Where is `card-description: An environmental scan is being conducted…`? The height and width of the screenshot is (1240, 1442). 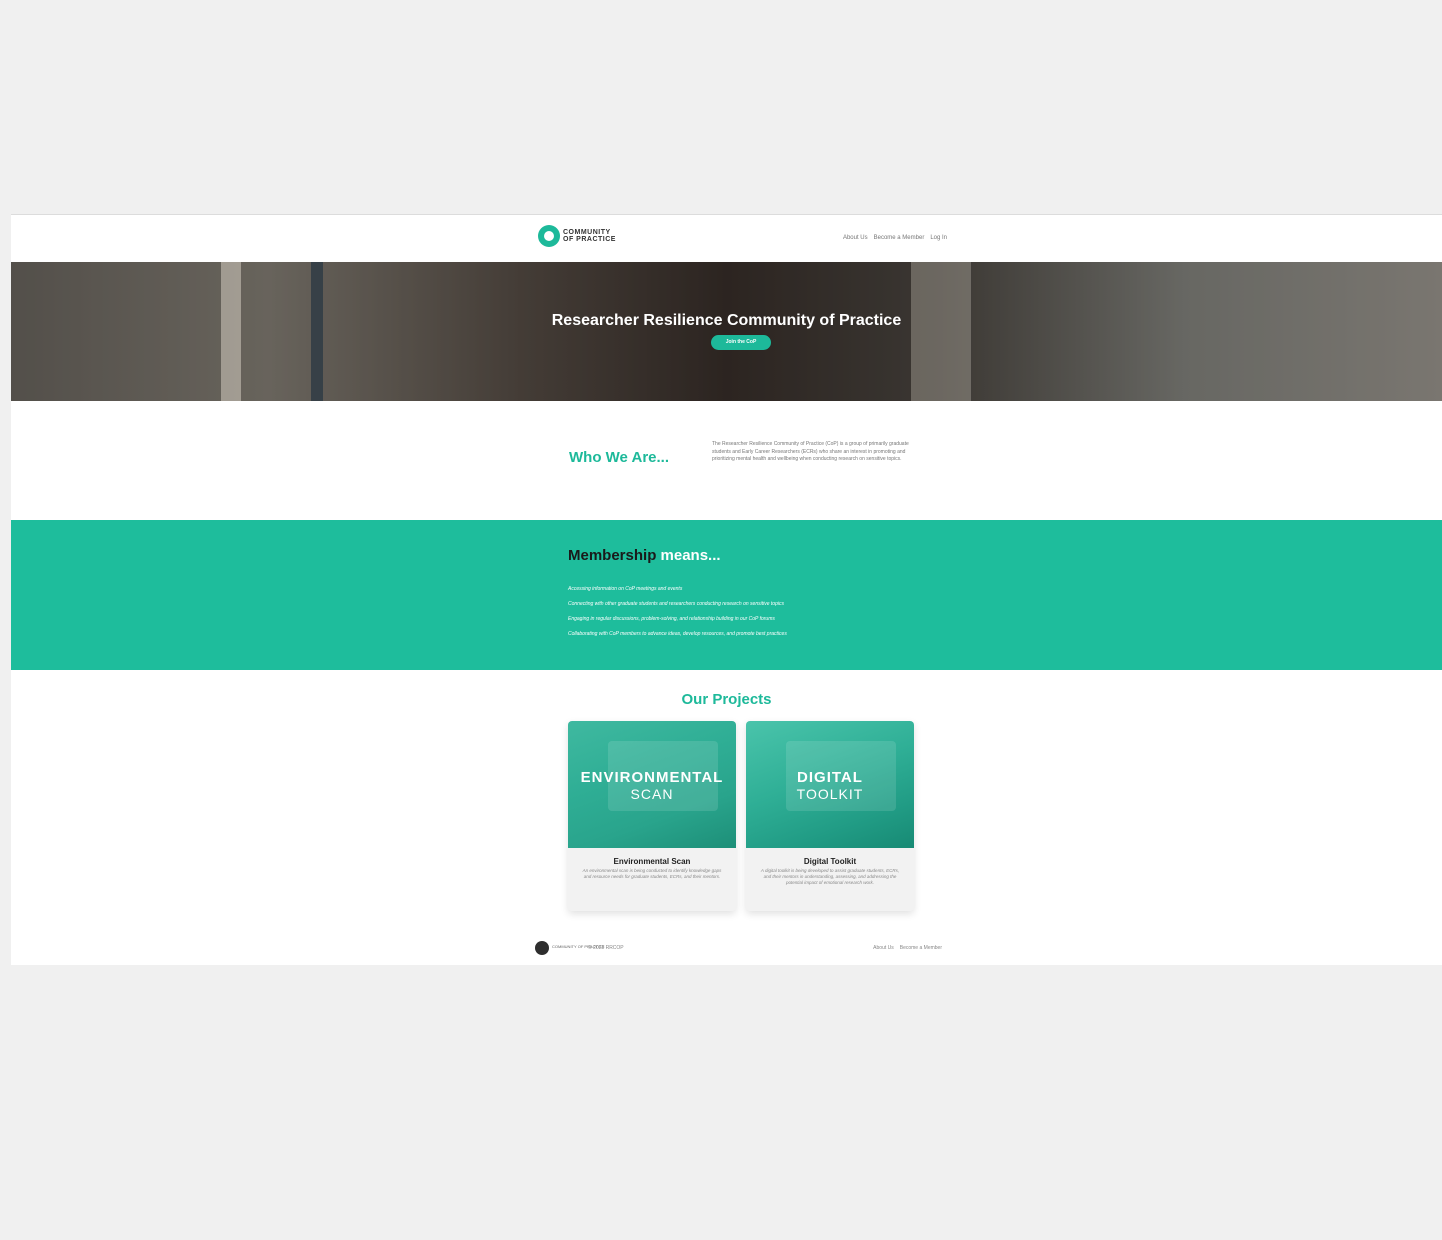 card-description: An environmental scan is being conducted… is located at coordinates (652, 873).